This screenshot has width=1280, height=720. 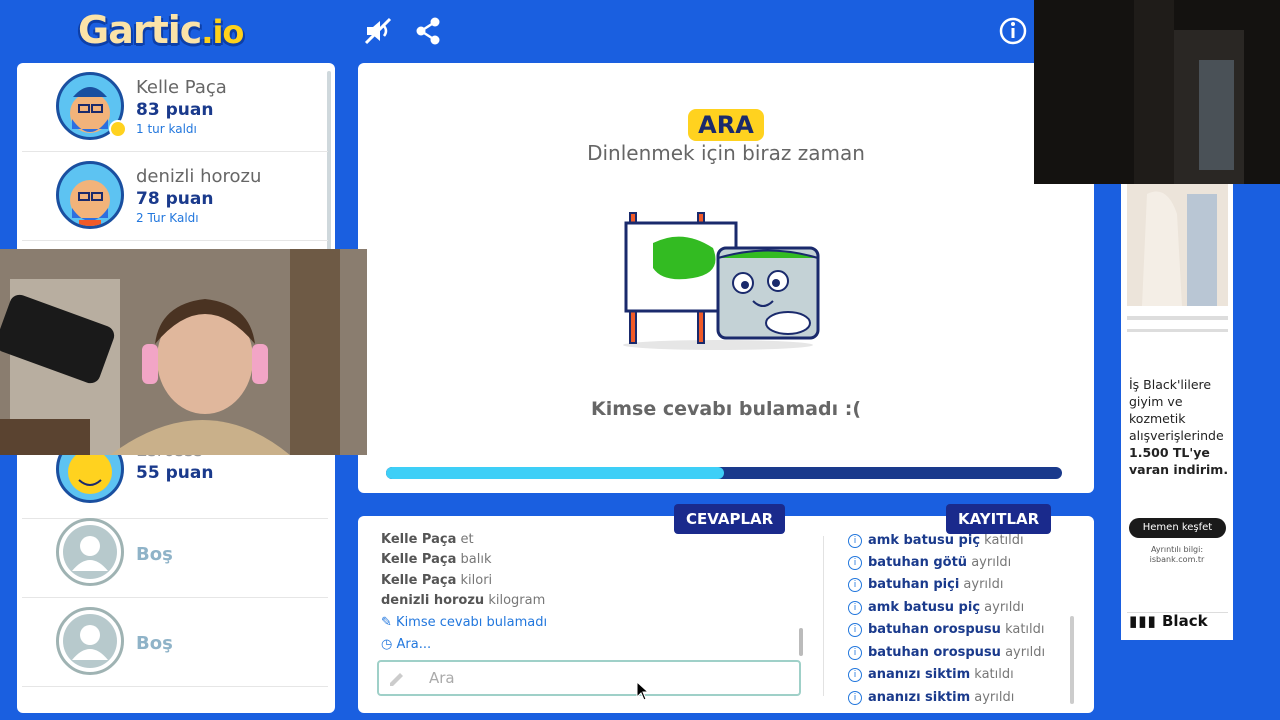 What do you see at coordinates (378, 31) in the screenshot?
I see `mute-icon` at bounding box center [378, 31].